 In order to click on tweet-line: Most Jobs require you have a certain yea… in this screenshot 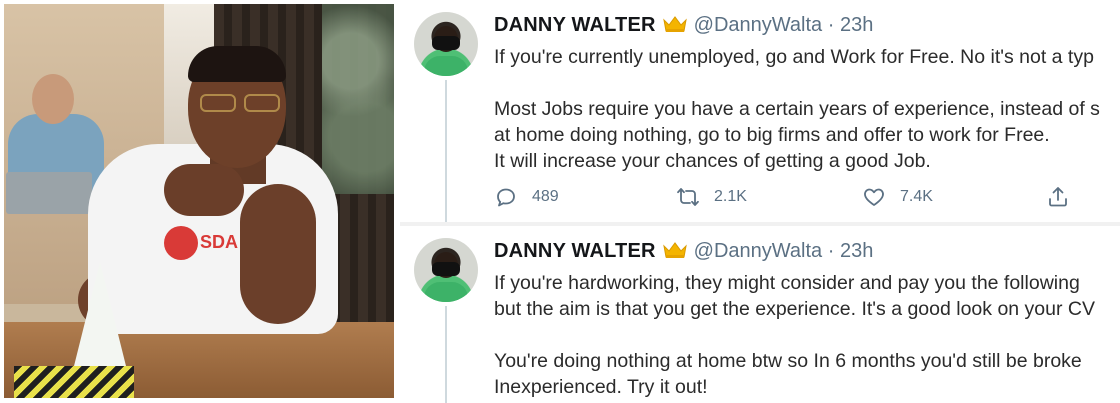, I will do `click(797, 109)`.